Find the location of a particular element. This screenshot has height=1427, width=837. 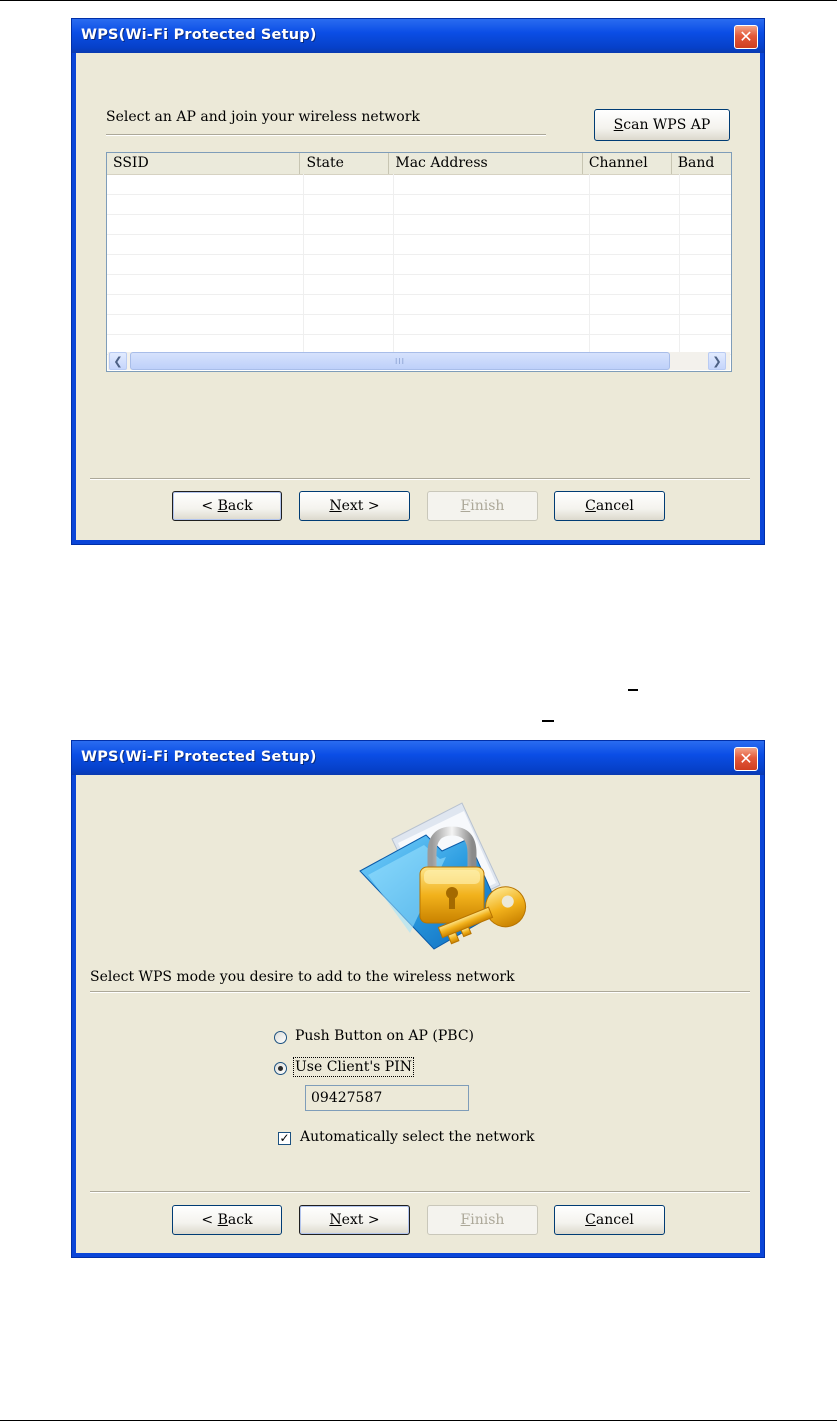

column-header-channel: Channel is located at coordinates (627, 163).